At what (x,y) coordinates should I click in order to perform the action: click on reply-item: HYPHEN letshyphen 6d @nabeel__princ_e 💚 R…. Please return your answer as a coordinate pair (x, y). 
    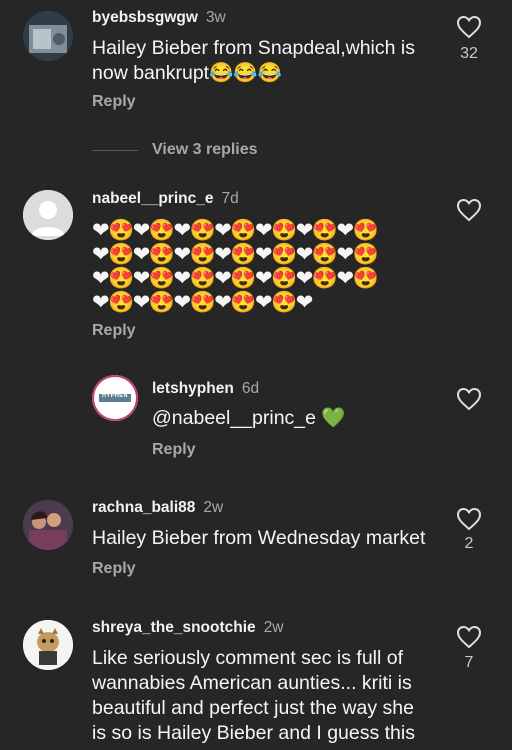
    Looking at the image, I should click on (256, 420).